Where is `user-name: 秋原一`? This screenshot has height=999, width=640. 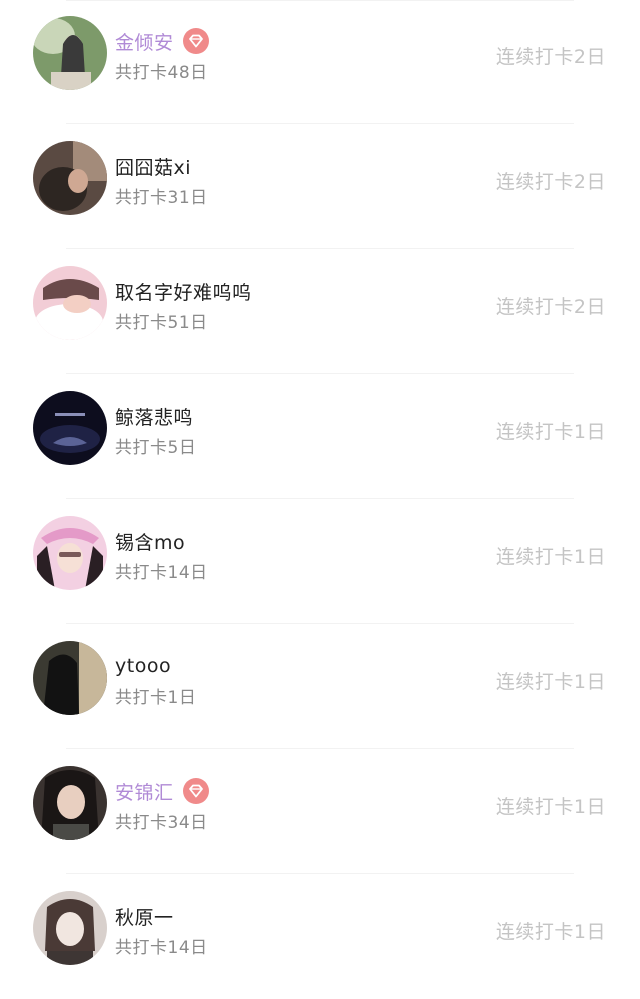 user-name: 秋原一 is located at coordinates (144, 916).